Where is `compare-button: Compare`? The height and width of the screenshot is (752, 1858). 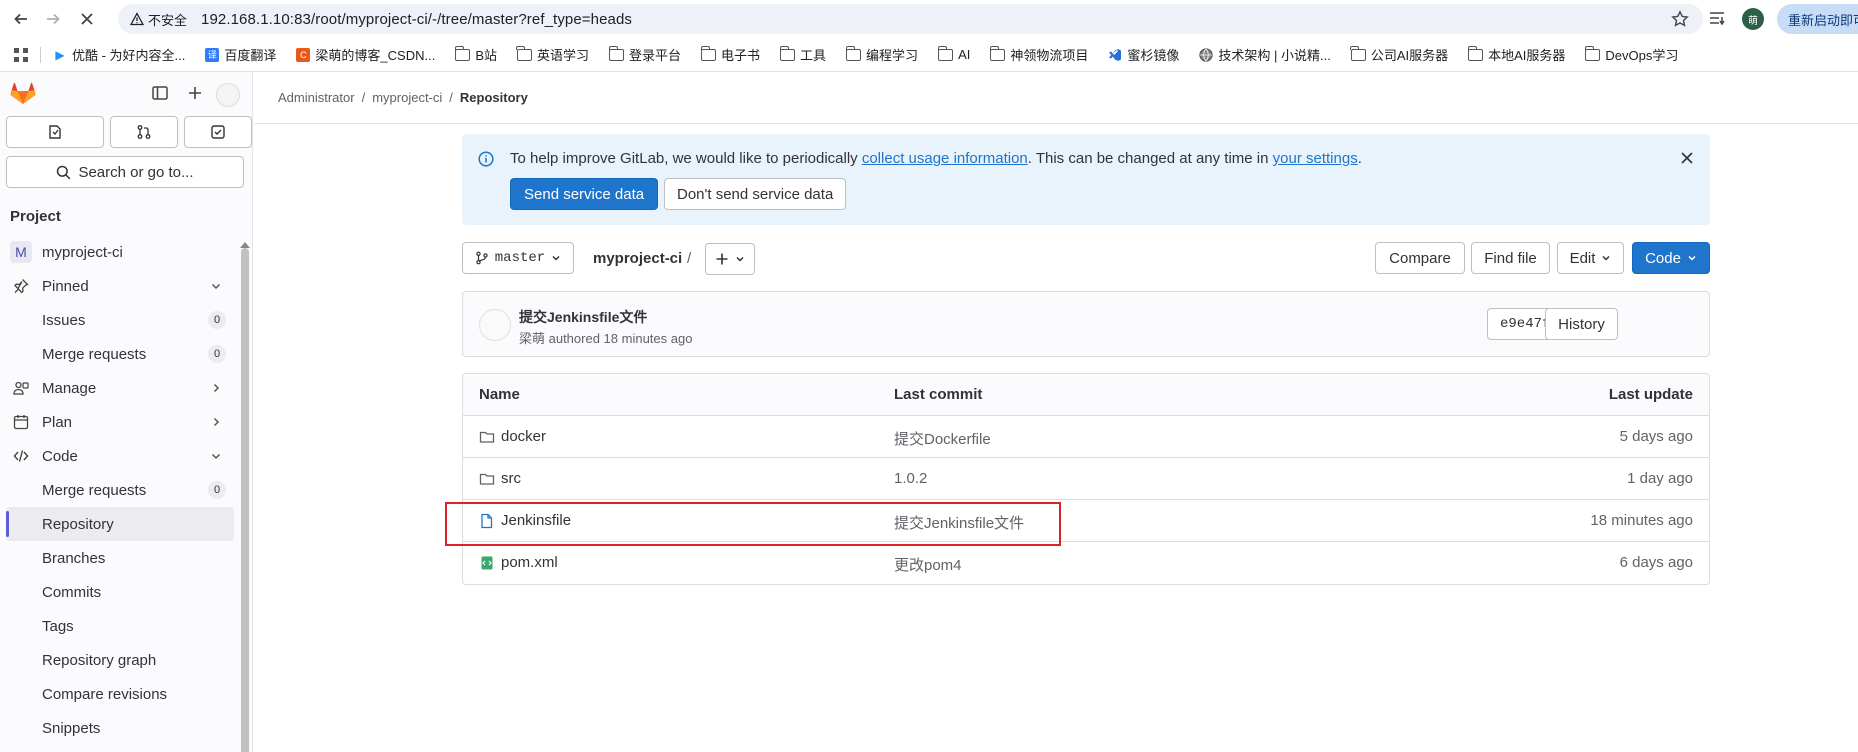 compare-button: Compare is located at coordinates (1420, 258).